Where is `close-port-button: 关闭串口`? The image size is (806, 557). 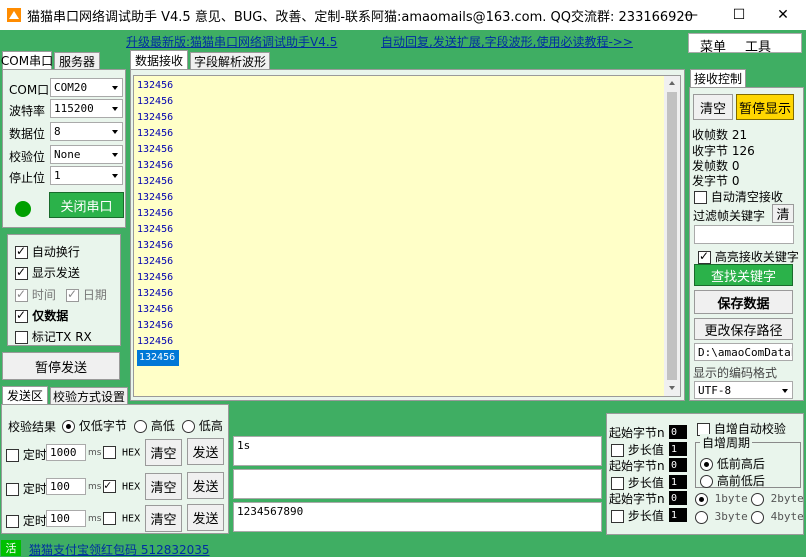 close-port-button: 关闭串口 is located at coordinates (86, 205).